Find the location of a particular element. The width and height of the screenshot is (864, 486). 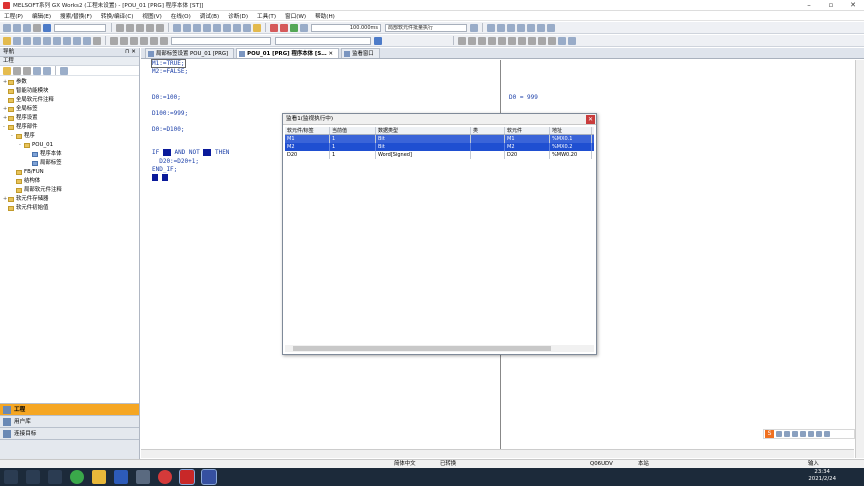

code-line-2: M2:=FALSE; is located at coordinates (170, 71).